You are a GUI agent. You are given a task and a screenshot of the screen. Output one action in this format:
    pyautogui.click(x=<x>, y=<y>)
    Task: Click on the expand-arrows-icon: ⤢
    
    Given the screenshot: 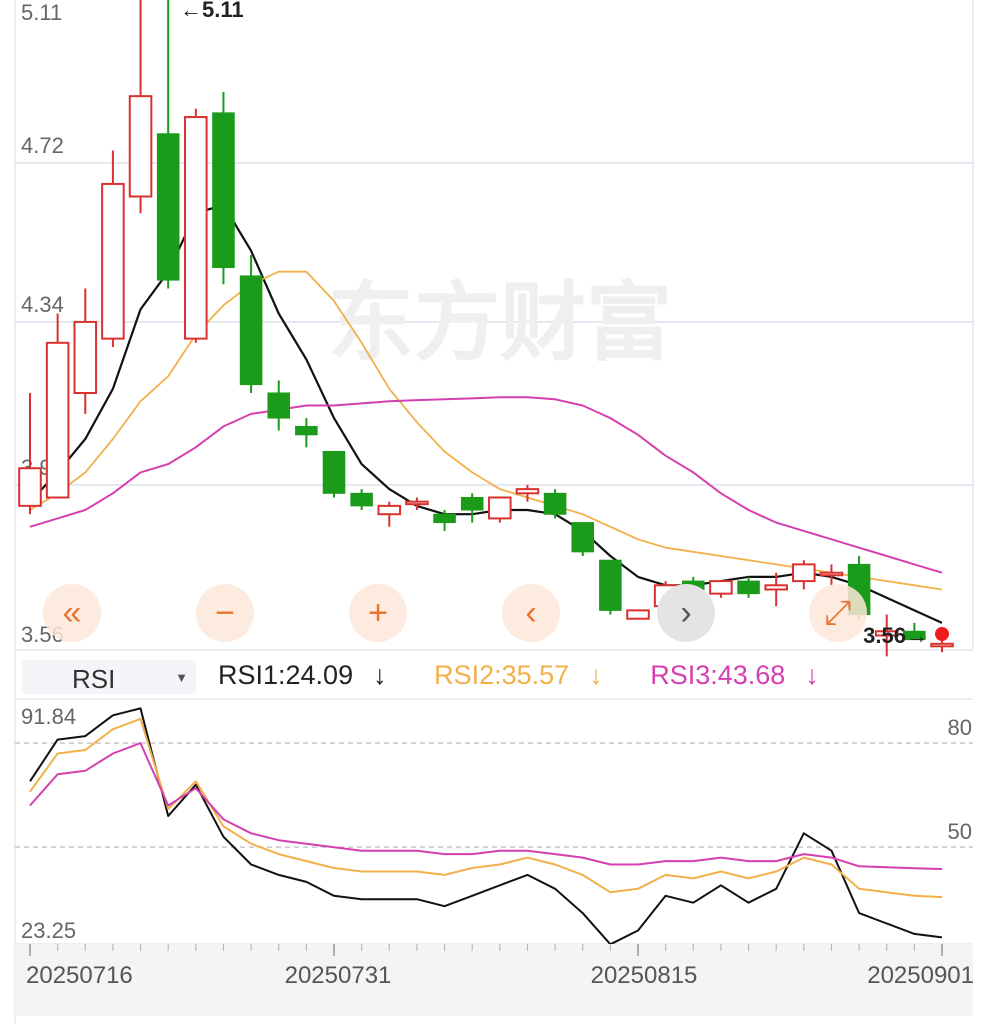 What is the action you would take?
    pyautogui.click(x=838, y=612)
    